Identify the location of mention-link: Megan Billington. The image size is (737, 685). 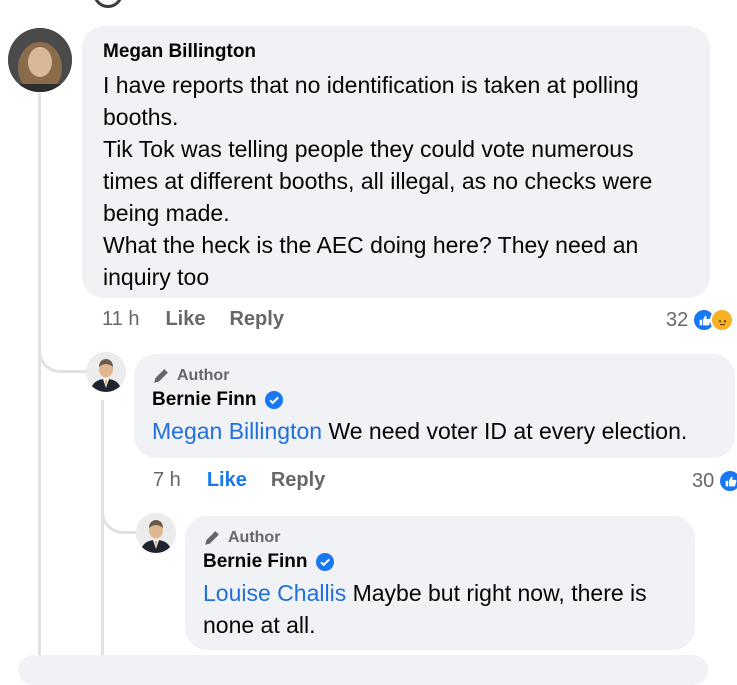
(237, 431).